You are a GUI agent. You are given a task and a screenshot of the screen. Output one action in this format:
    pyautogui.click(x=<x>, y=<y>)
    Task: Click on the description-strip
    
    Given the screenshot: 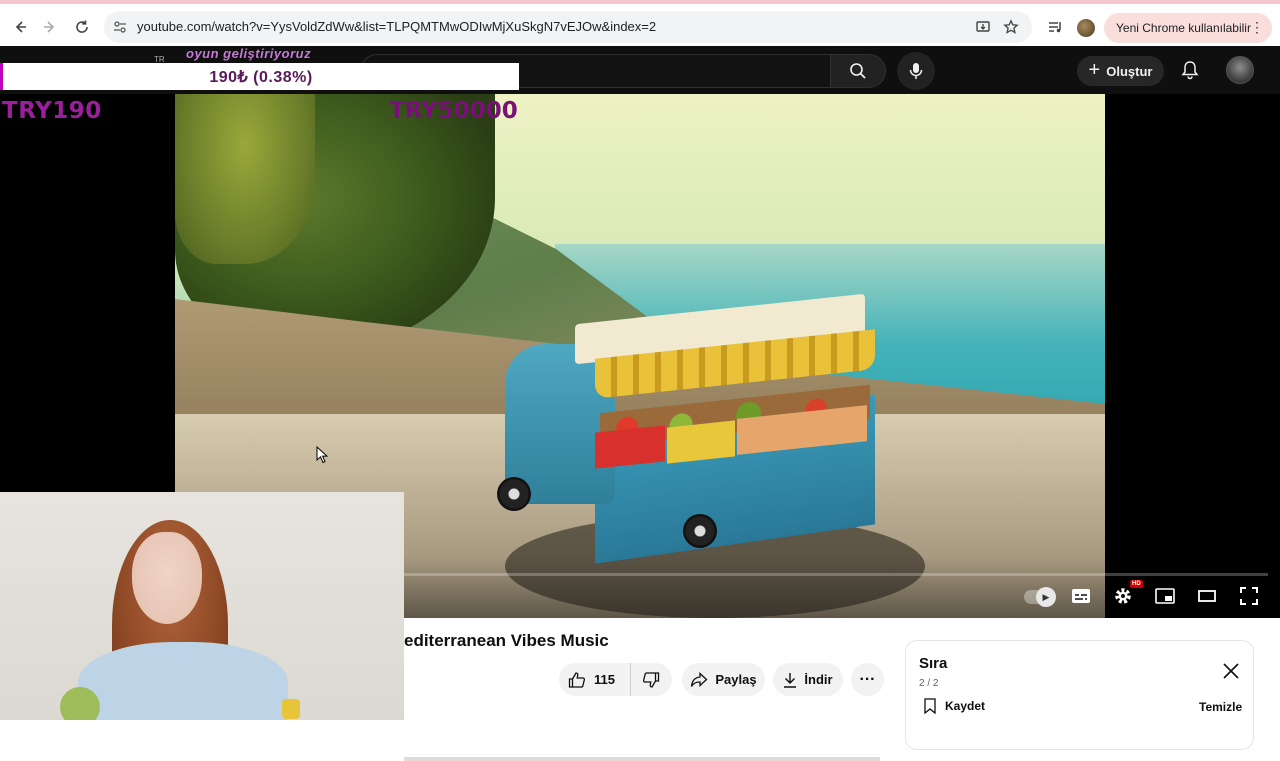 What is the action you would take?
    pyautogui.click(x=642, y=759)
    